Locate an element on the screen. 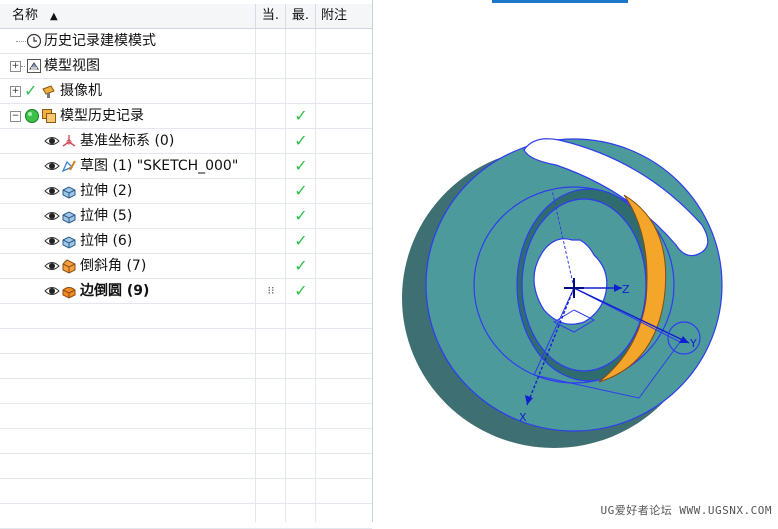 The height and width of the screenshot is (529, 778). tree-row-feature: 草图 (1) "SKETCH_000" ✓ is located at coordinates (186, 166).